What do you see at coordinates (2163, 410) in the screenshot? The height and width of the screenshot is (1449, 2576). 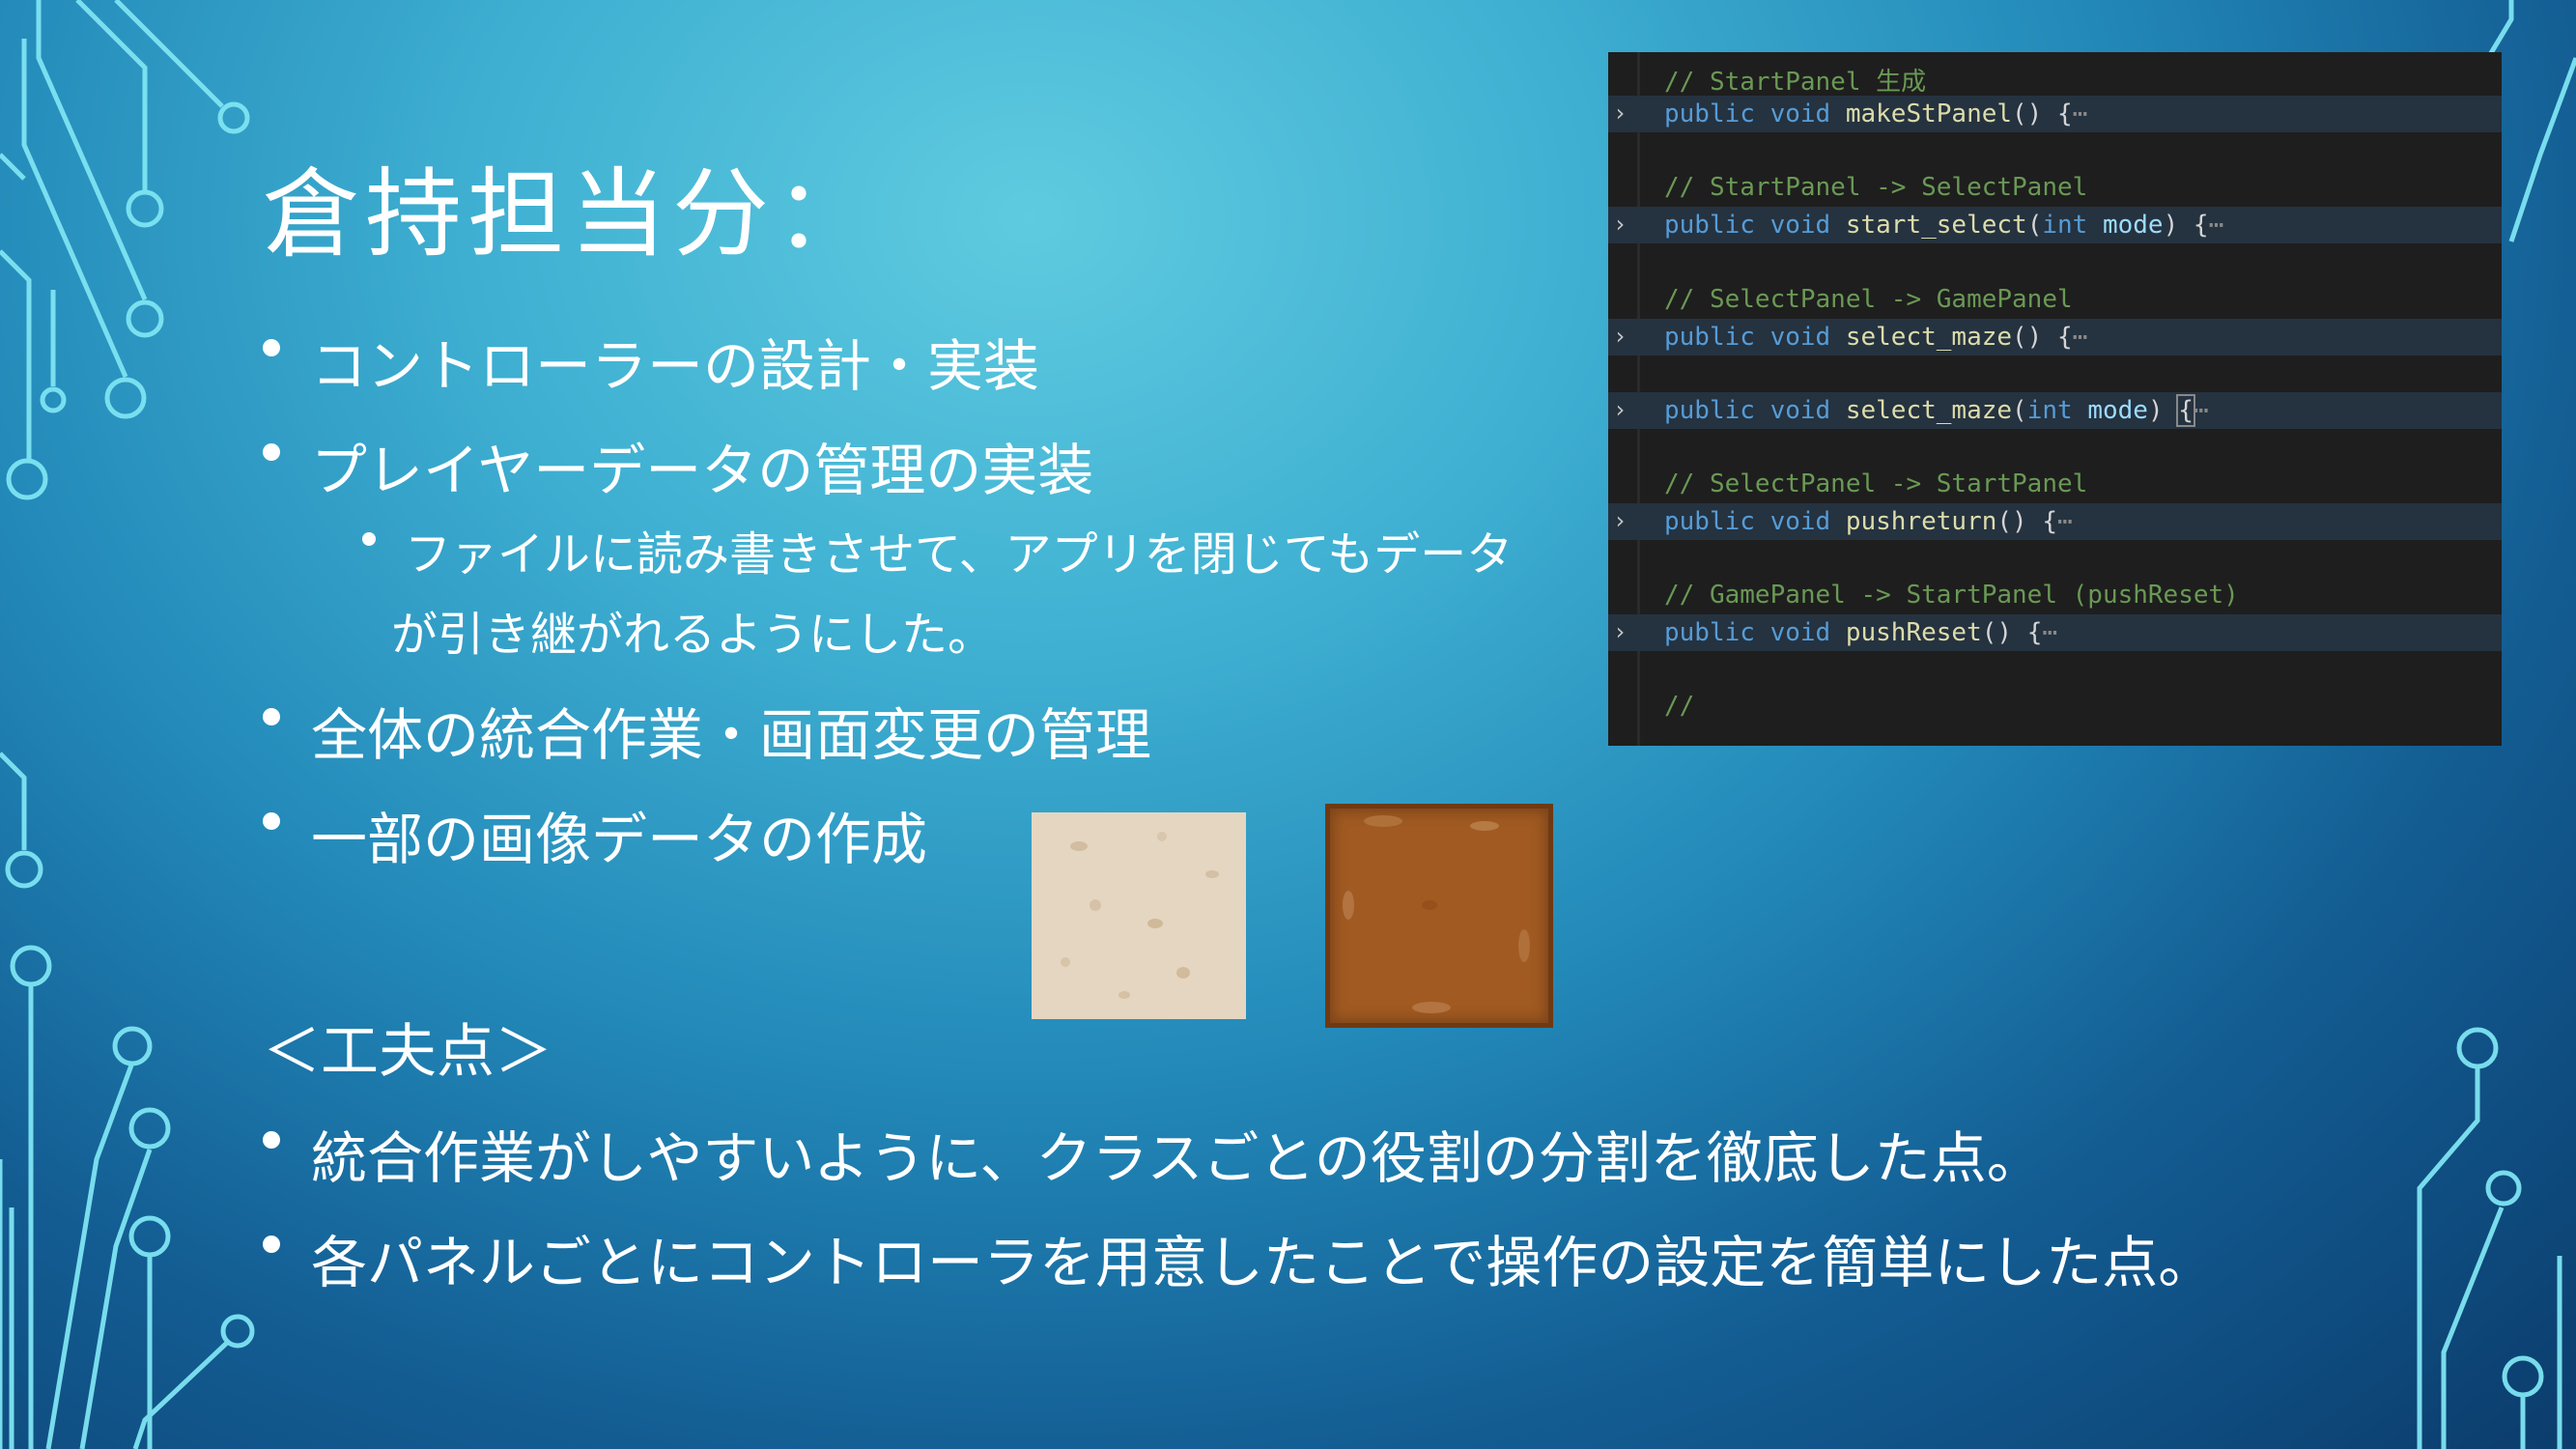 I see `code-punct: )` at bounding box center [2163, 410].